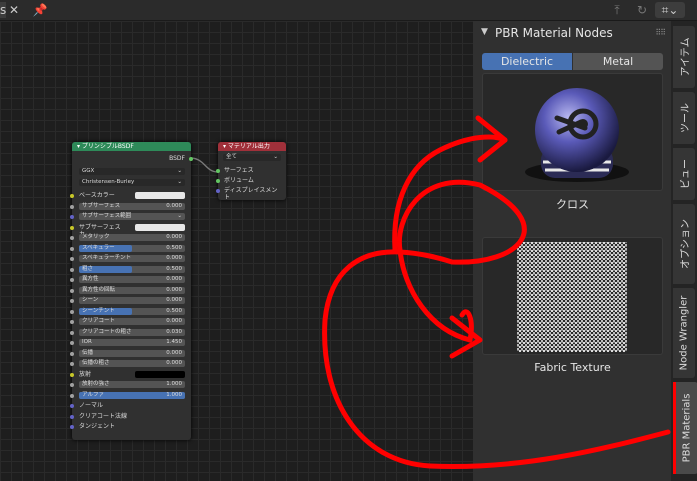  What do you see at coordinates (132, 395) in the screenshot?
I see `bsdf-value-field: アルファ 1.000` at bounding box center [132, 395].